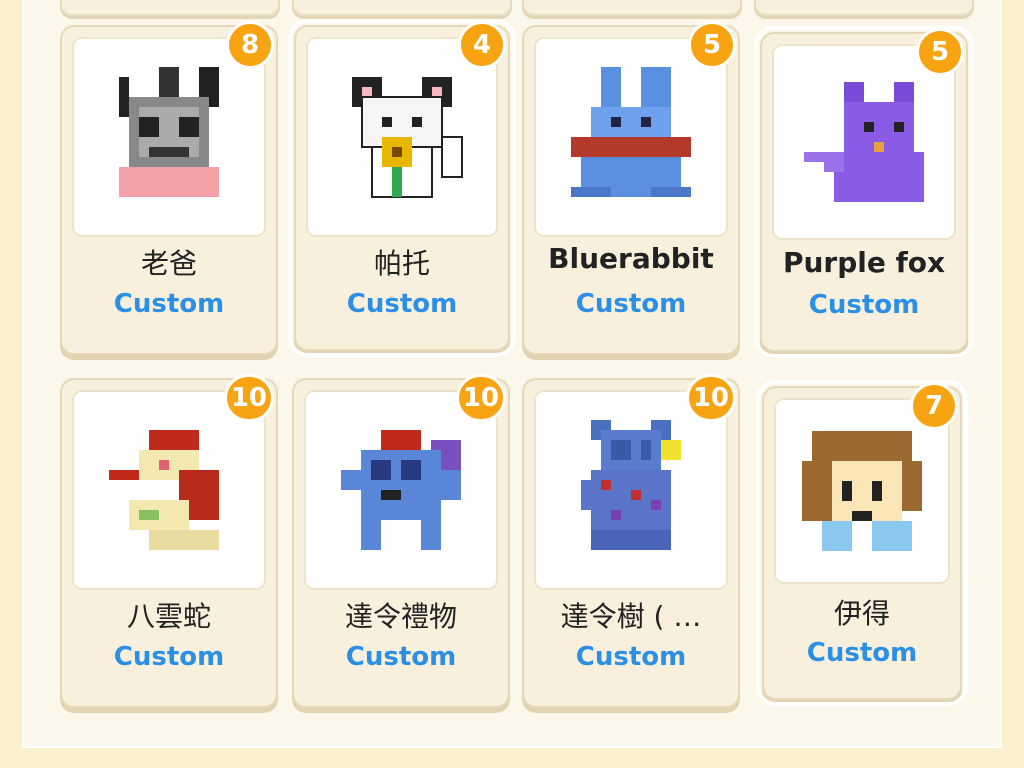  Describe the element at coordinates (482, 45) in the screenshot. I see `count-badge: 4` at that location.